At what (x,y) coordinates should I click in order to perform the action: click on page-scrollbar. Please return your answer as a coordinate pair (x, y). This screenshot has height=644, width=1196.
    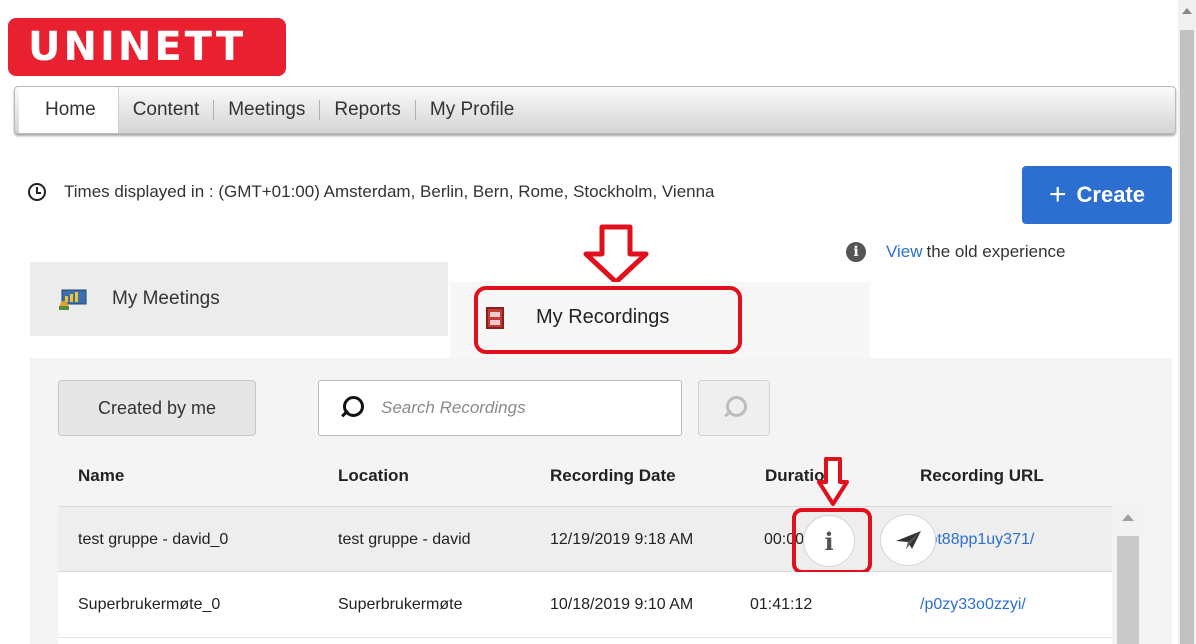
    Looking at the image, I should click on (1187, 322).